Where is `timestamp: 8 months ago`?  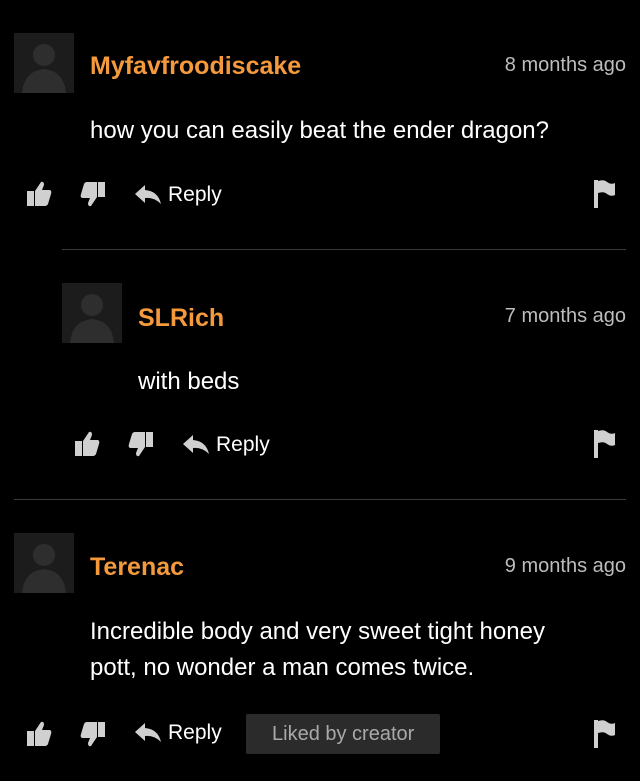 timestamp: 8 months ago is located at coordinates (565, 65).